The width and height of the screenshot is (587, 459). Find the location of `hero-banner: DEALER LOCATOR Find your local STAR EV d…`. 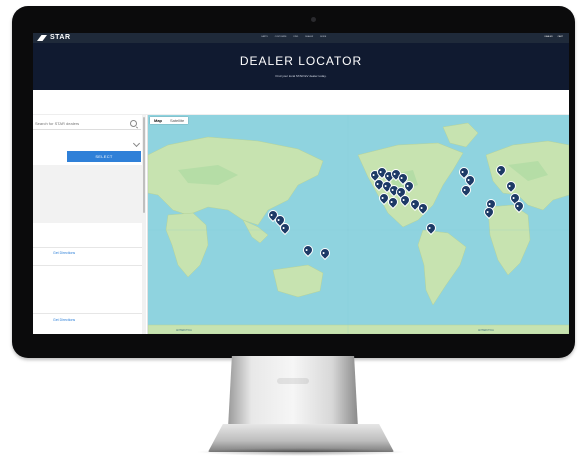

hero-banner: DEALER LOCATOR Find your local STAR EV d… is located at coordinates (301, 66).